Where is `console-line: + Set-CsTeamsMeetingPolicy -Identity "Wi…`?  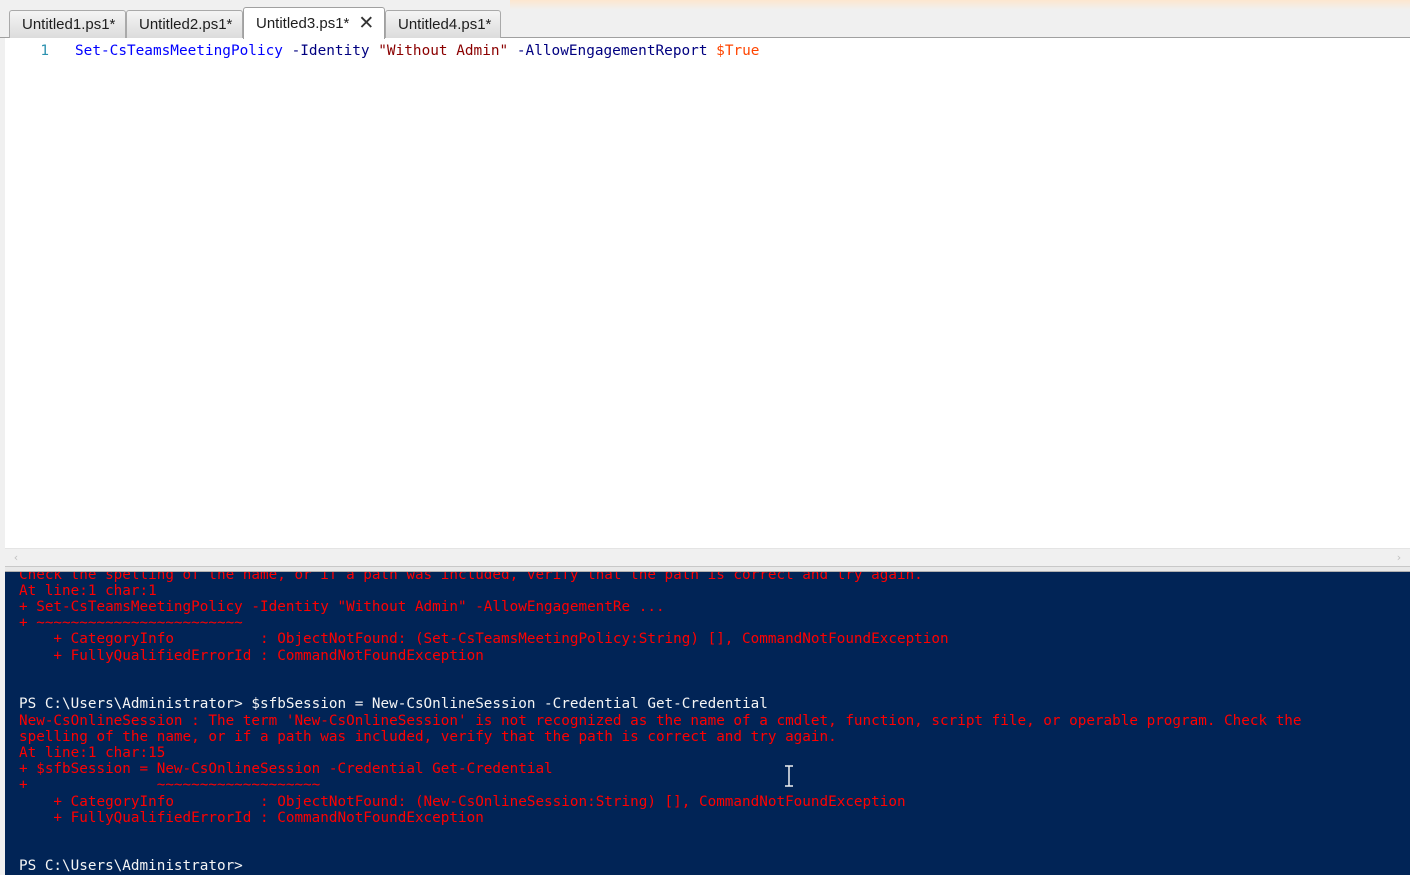 console-line: + Set-CsTeamsMeetingPolicy -Identity "Wi… is located at coordinates (342, 607).